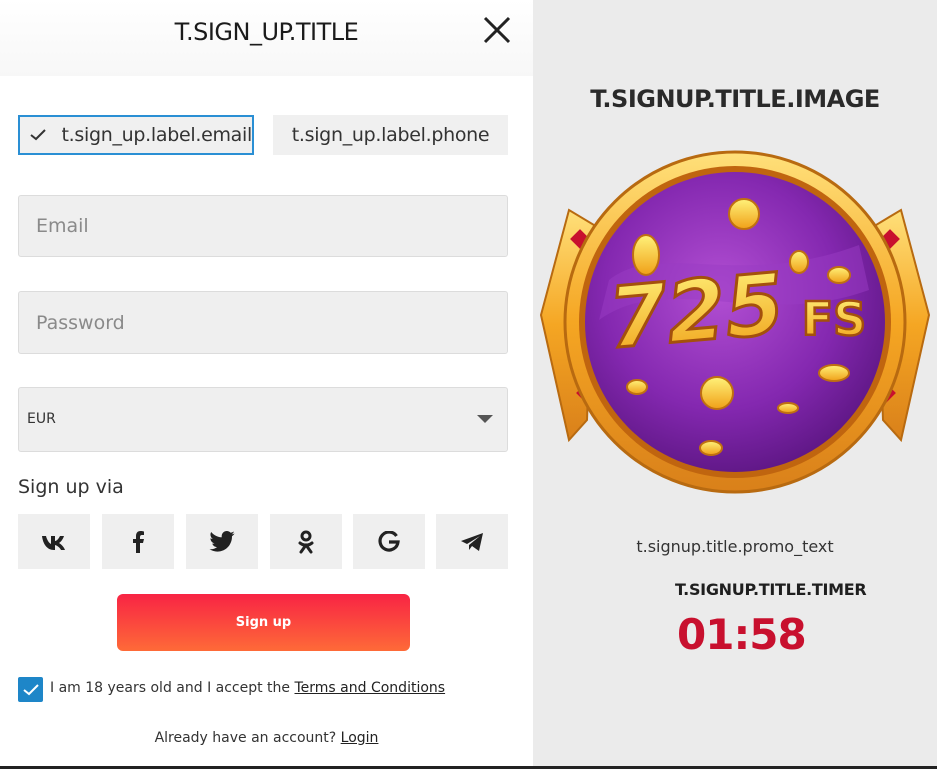 The height and width of the screenshot is (769, 937). I want to click on already-prefix: Already have an account?, so click(247, 738).